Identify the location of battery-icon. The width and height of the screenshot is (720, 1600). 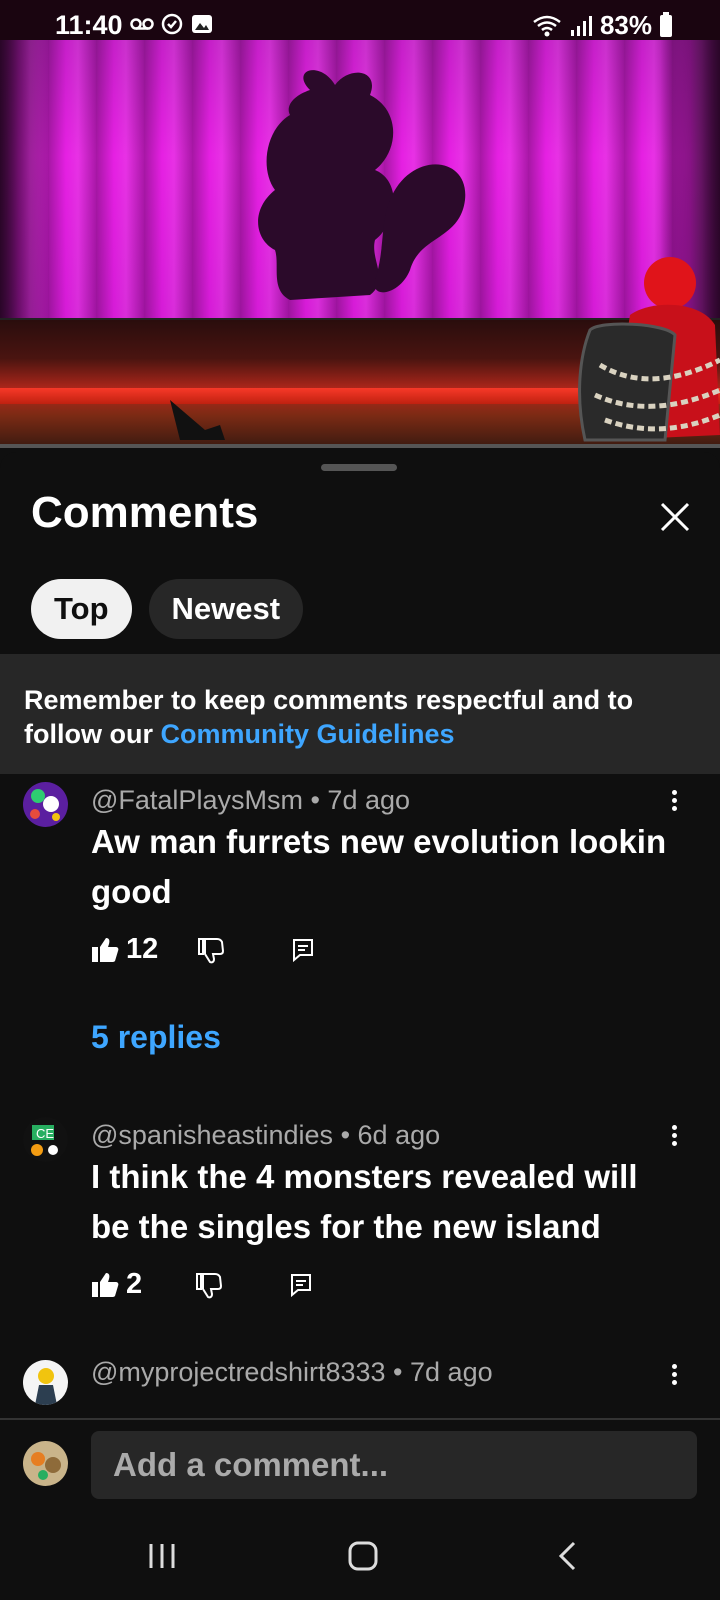
(666, 24).